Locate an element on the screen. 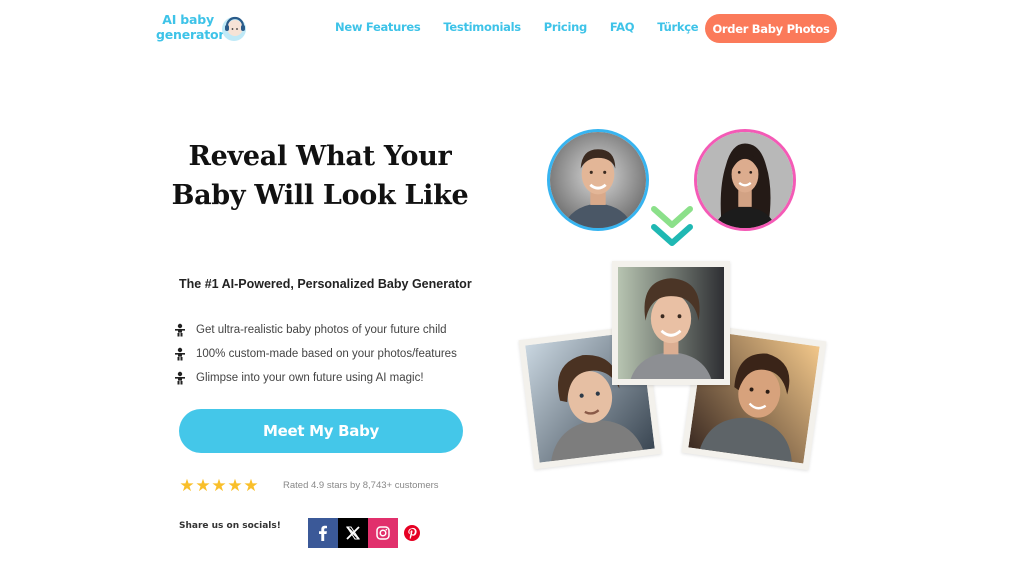  share-instagram-button is located at coordinates (383, 533).